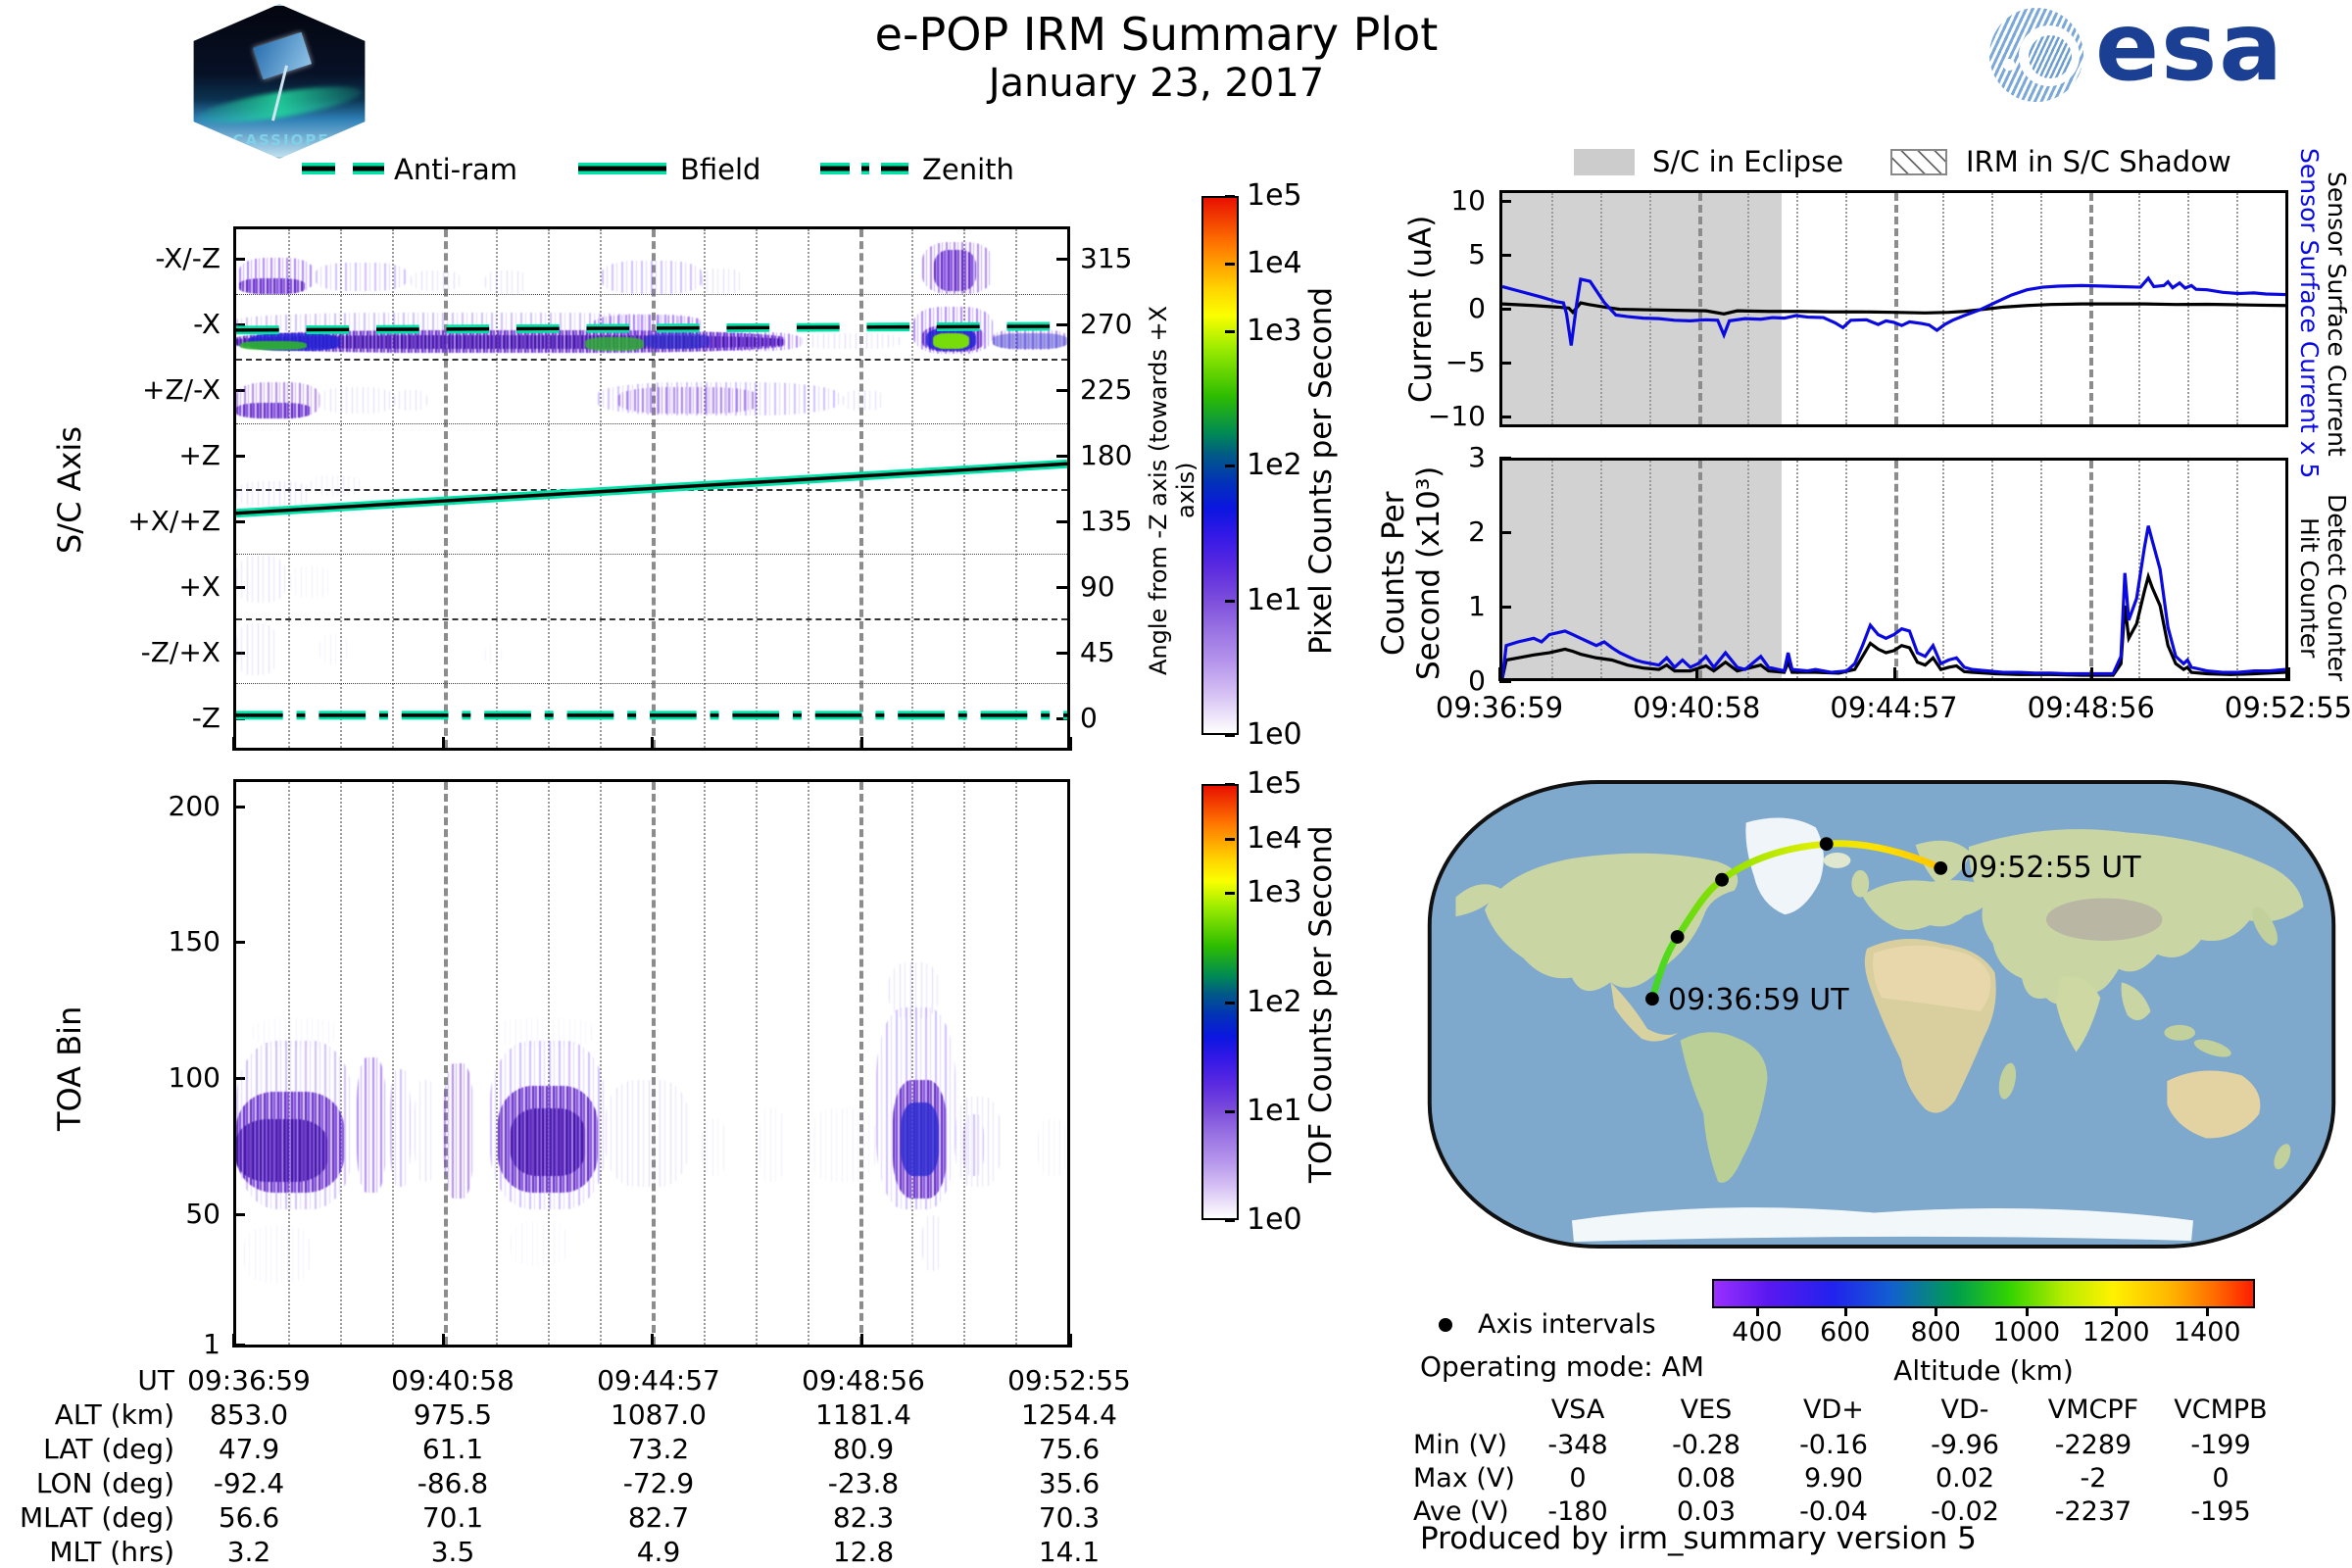  What do you see at coordinates (1881, 1014) in the screenshot?
I see `world-map: 09:36:59 UT 09:52:55 UT` at bounding box center [1881, 1014].